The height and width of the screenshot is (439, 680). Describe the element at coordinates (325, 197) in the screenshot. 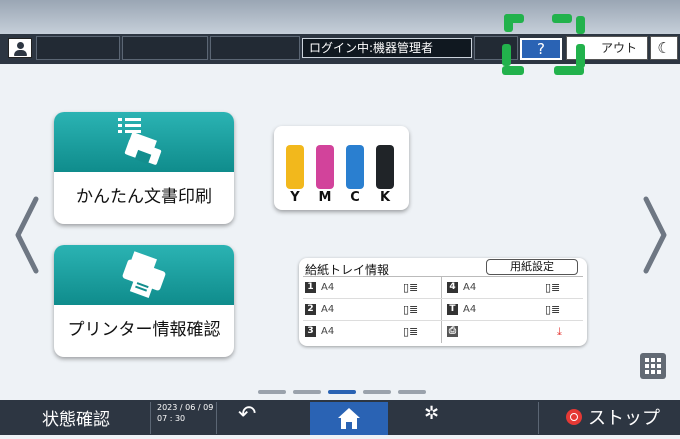

I see `toner-letter: M` at that location.